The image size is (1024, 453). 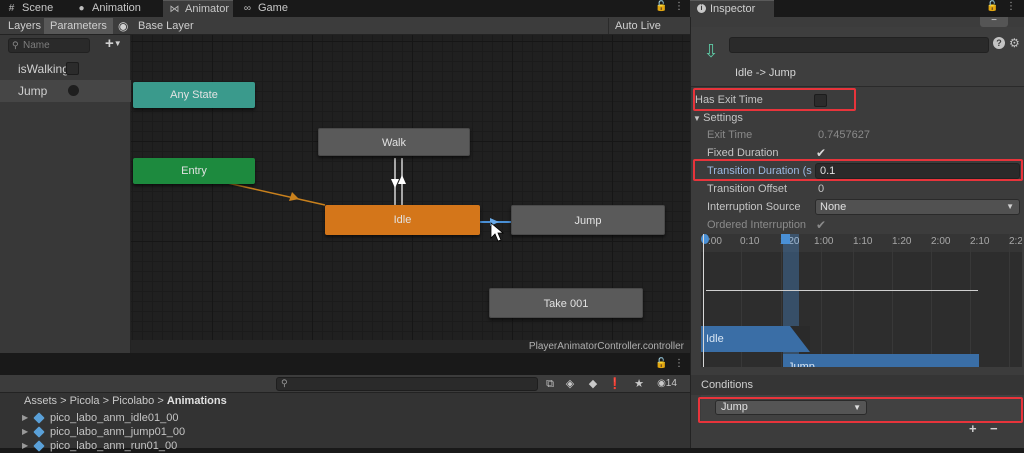 I want to click on add-parameter-button: +▼, so click(x=113, y=43).